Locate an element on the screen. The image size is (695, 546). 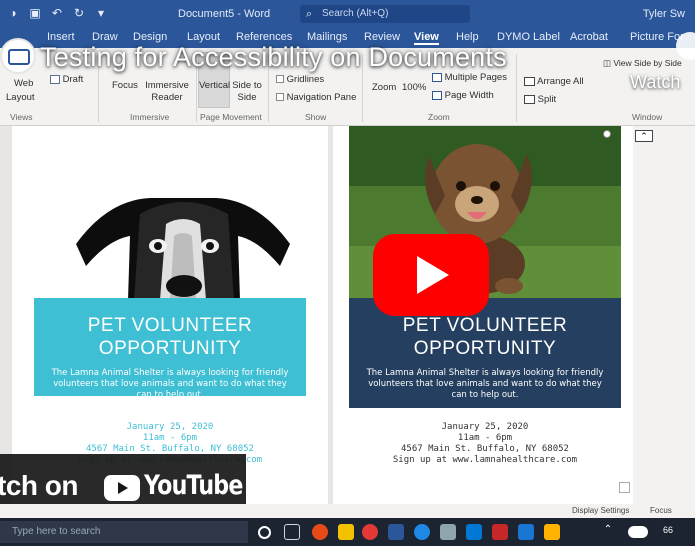
taskbar-search-box: Type here to search is located at coordinates (124, 532).